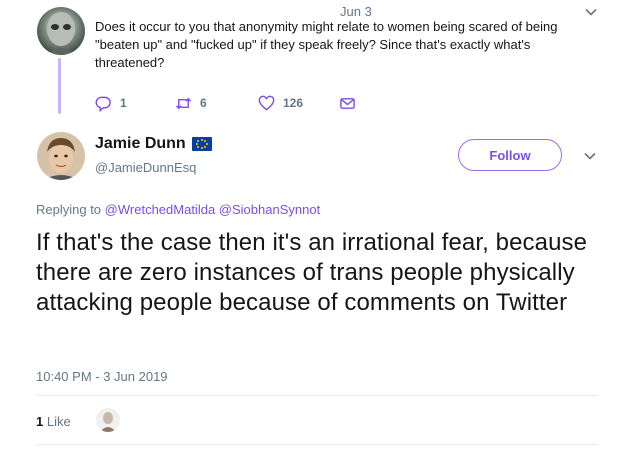 The height and width of the screenshot is (450, 633). What do you see at coordinates (140, 144) in the screenshot?
I see `author-display-name: Jamie Dunn` at bounding box center [140, 144].